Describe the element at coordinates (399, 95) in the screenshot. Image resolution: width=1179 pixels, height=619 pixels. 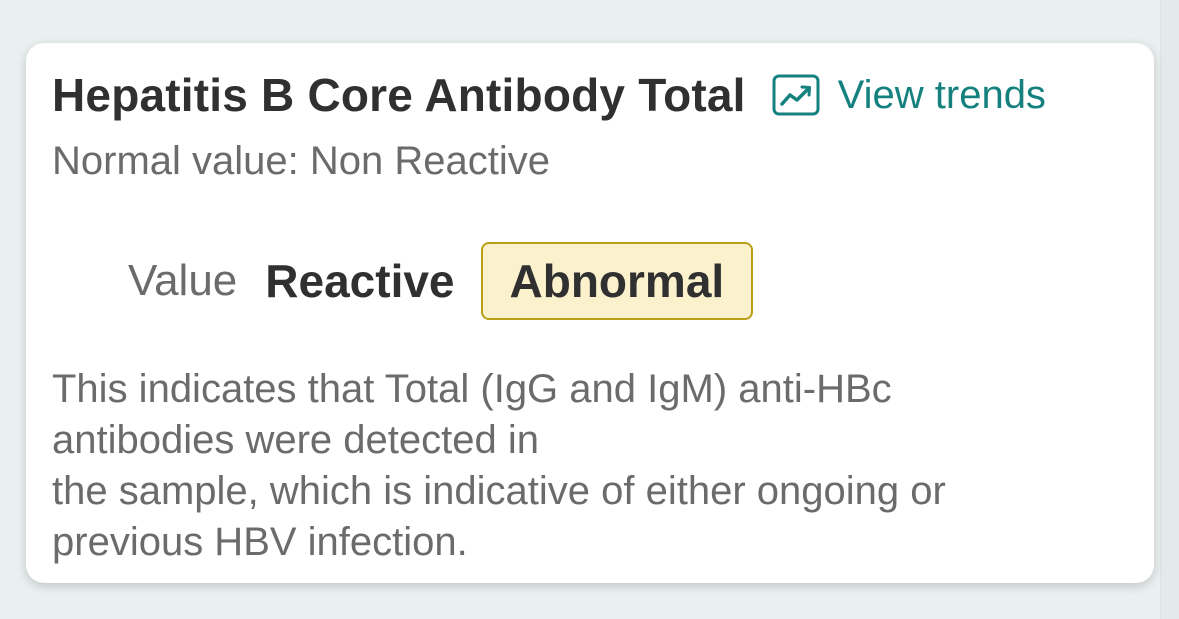
I see `test-title: Hepatitis B Core Antibody Total` at that location.